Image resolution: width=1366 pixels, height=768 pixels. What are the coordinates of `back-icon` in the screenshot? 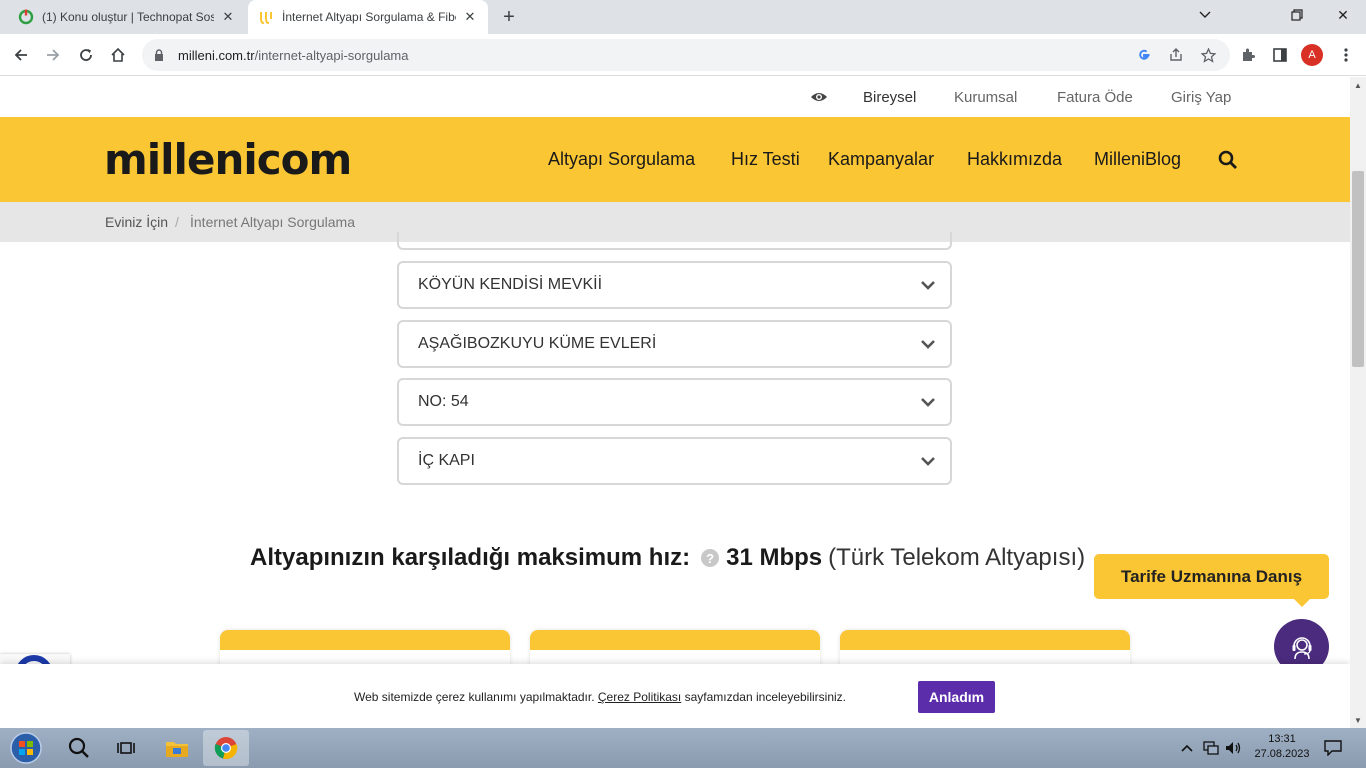 It's located at (21, 55).